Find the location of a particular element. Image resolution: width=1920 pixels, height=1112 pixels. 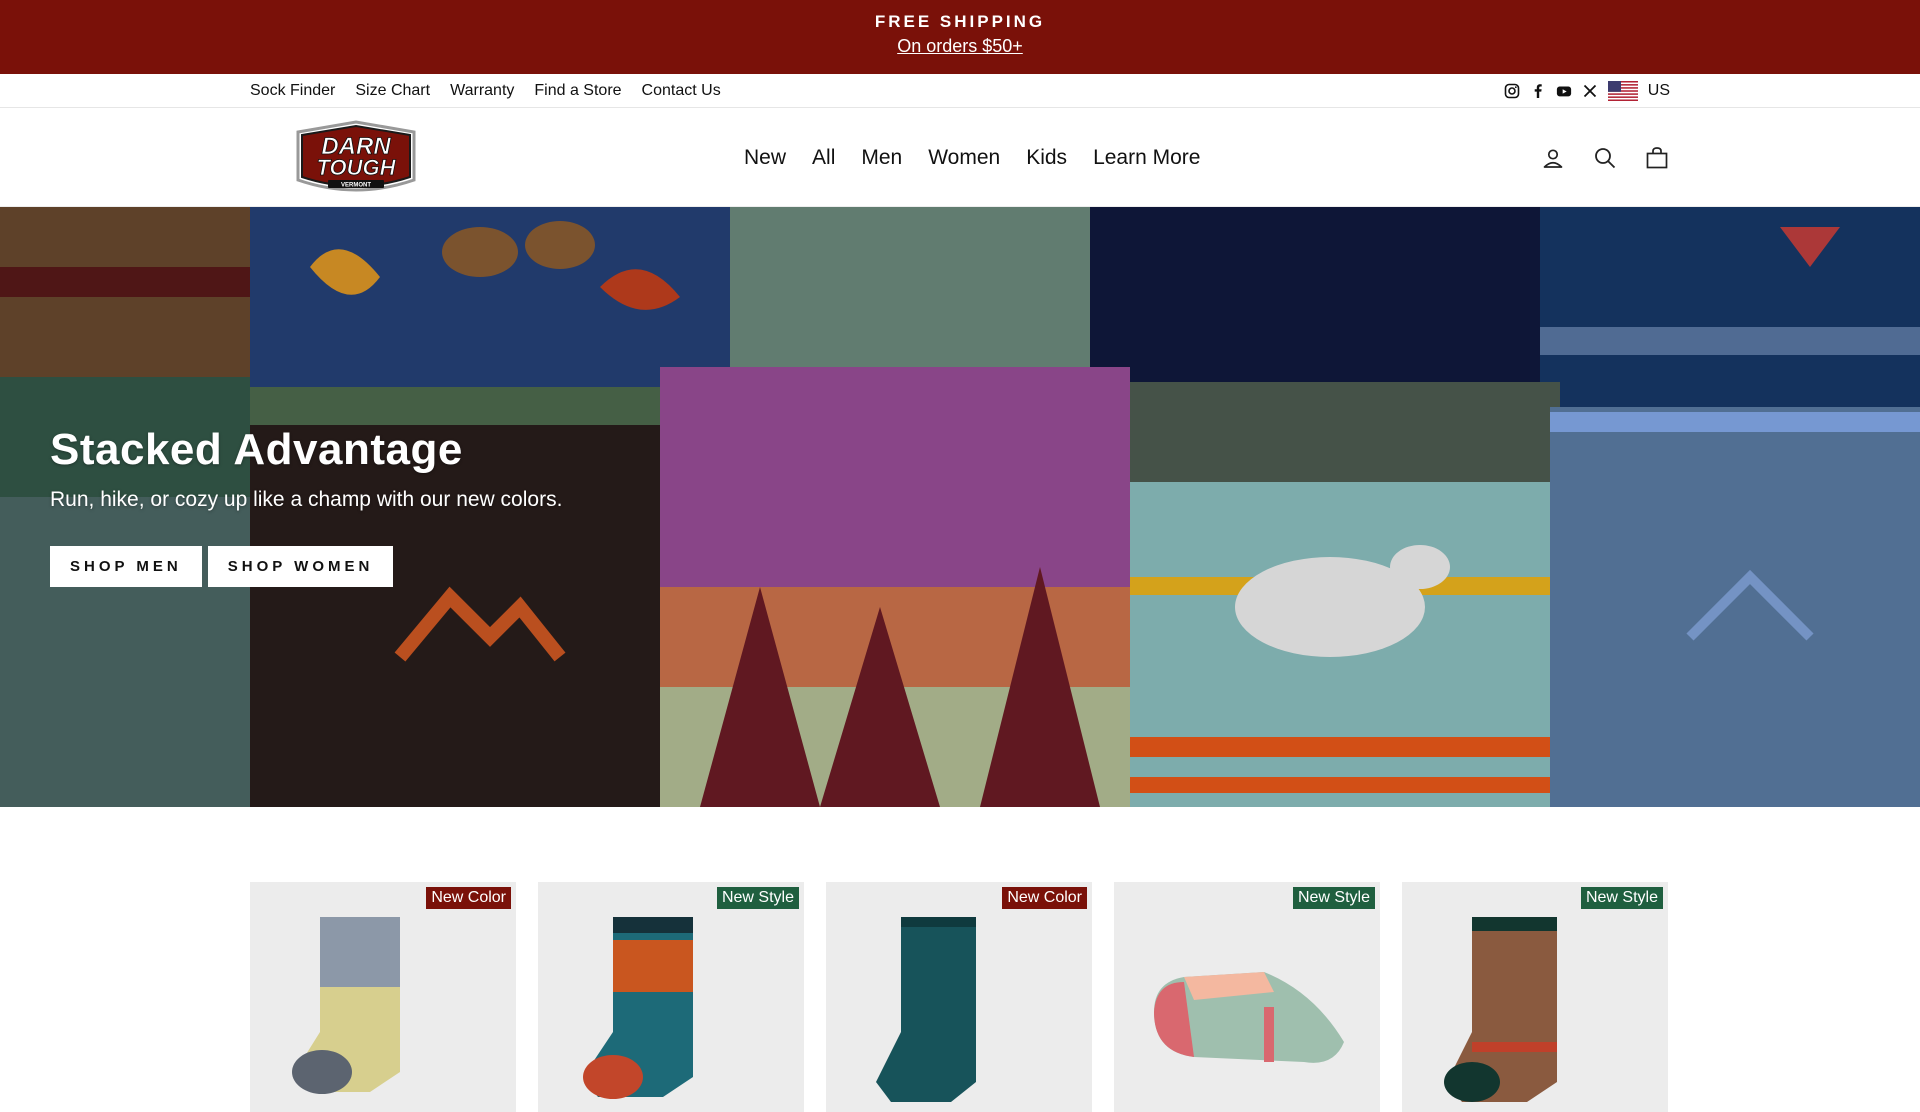

us-flag-icon is located at coordinates (1622, 91).